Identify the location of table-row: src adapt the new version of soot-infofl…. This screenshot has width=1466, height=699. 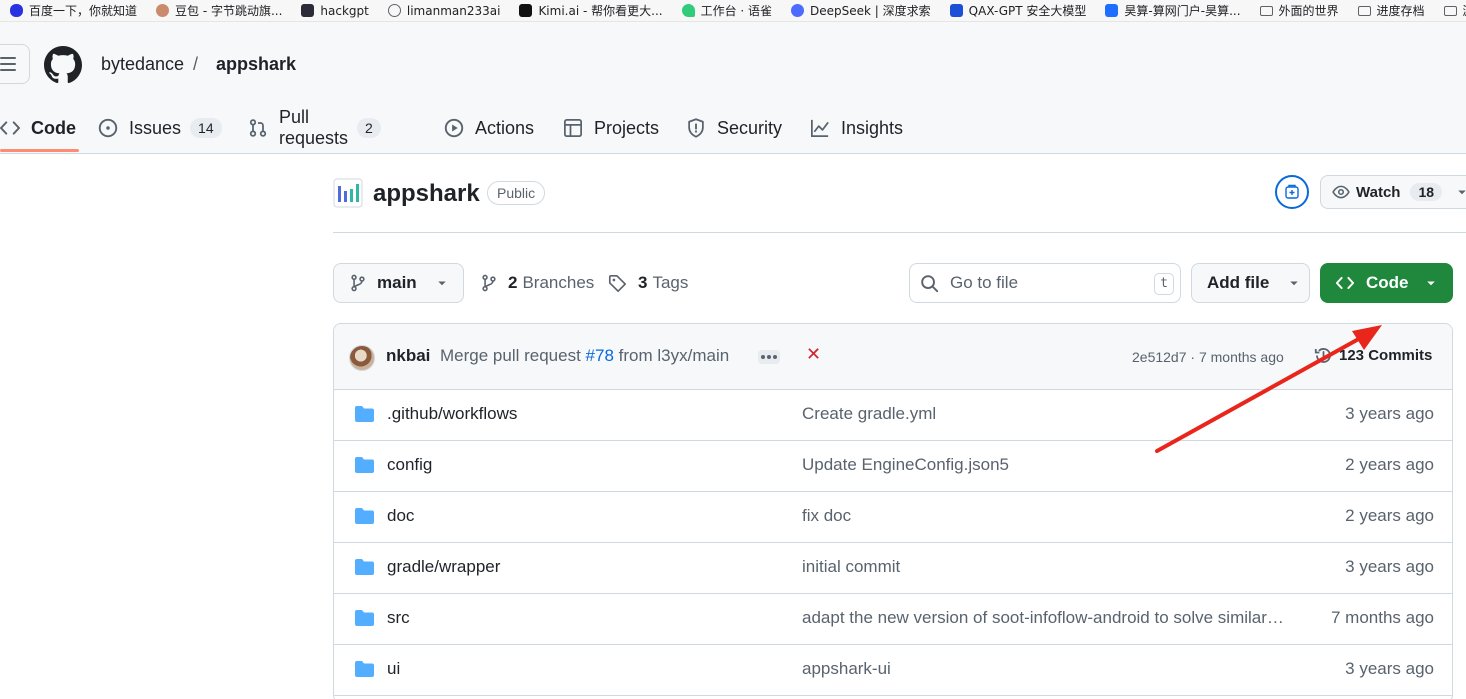
(893, 619).